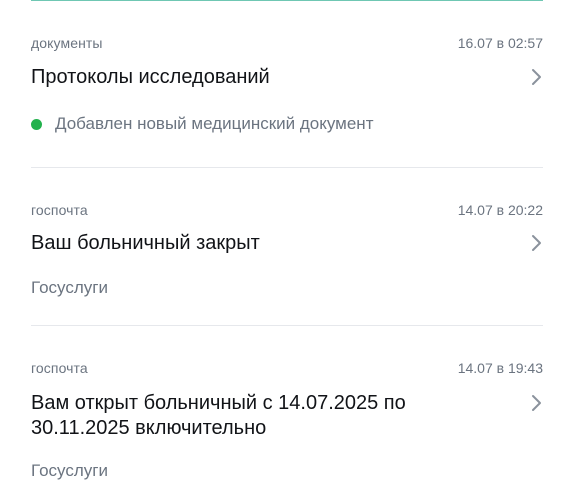 This screenshot has width=574, height=500. What do you see at coordinates (145, 243) in the screenshot?
I see `notification-title: Ваш больничный закрыт` at bounding box center [145, 243].